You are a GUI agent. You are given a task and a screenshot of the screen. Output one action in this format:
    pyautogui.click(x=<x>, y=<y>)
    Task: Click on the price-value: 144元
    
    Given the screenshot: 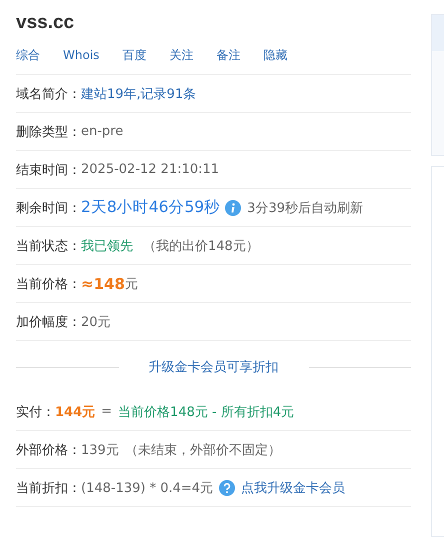 What is the action you would take?
    pyautogui.click(x=75, y=412)
    